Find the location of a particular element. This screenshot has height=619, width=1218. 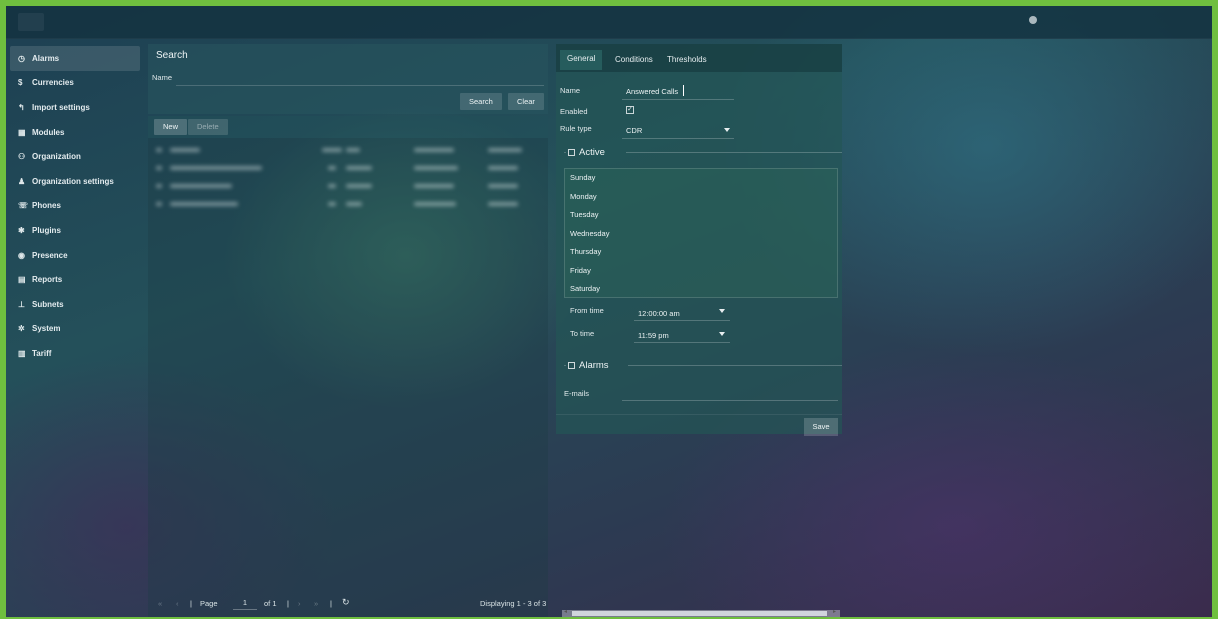

report-icon: ▤ is located at coordinates (22, 280).